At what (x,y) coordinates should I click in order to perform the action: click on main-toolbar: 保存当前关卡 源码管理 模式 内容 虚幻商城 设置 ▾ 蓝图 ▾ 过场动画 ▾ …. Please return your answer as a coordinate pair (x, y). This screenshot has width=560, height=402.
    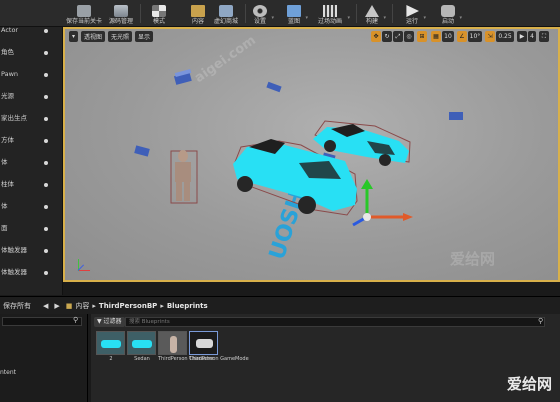
    Looking at the image, I should click on (280, 13).